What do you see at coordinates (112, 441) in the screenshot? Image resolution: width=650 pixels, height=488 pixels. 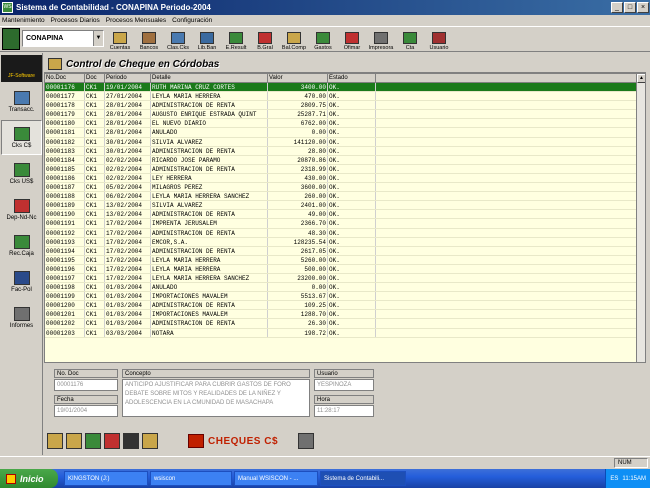 I see `delete-icon` at bounding box center [112, 441].